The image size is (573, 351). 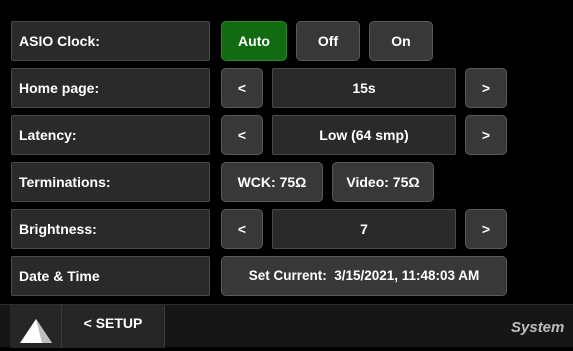 I want to click on home-logo-button, so click(x=36, y=326).